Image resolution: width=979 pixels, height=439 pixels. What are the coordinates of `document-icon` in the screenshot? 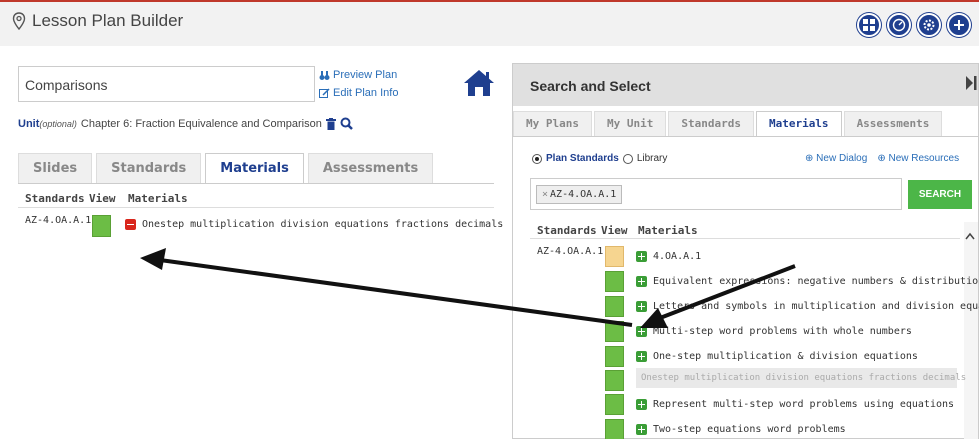 It's located at (614, 256).